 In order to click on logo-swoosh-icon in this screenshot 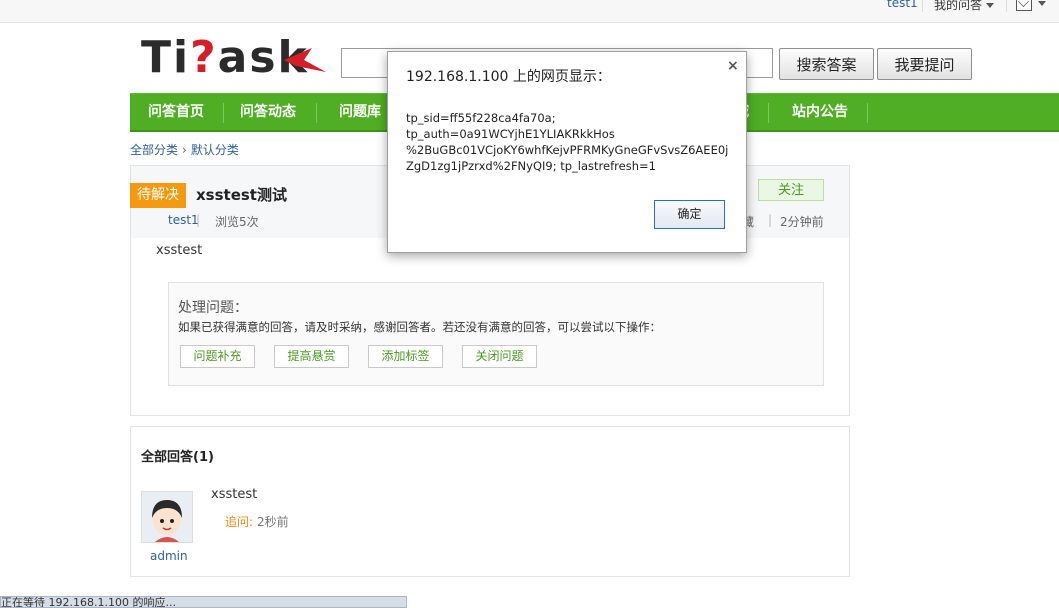, I will do `click(305, 60)`.